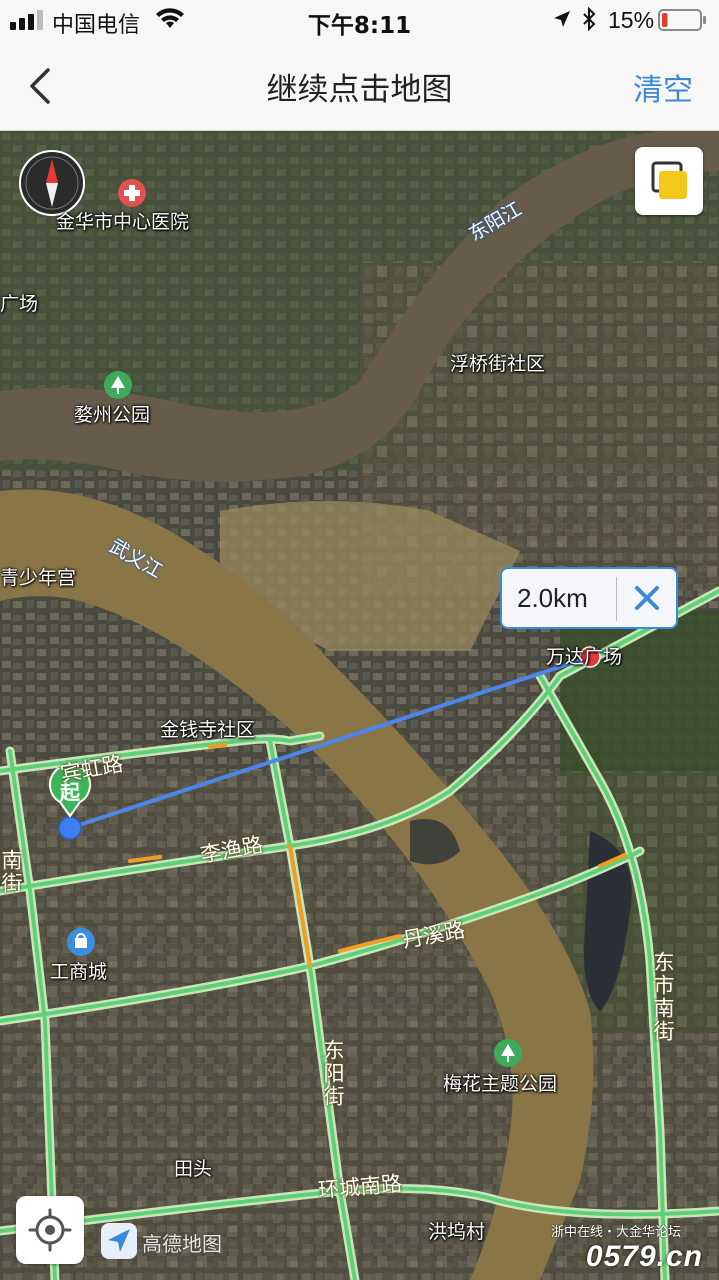  Describe the element at coordinates (644, 1256) in the screenshot. I see `watermark-line2: 0579.cn` at that location.